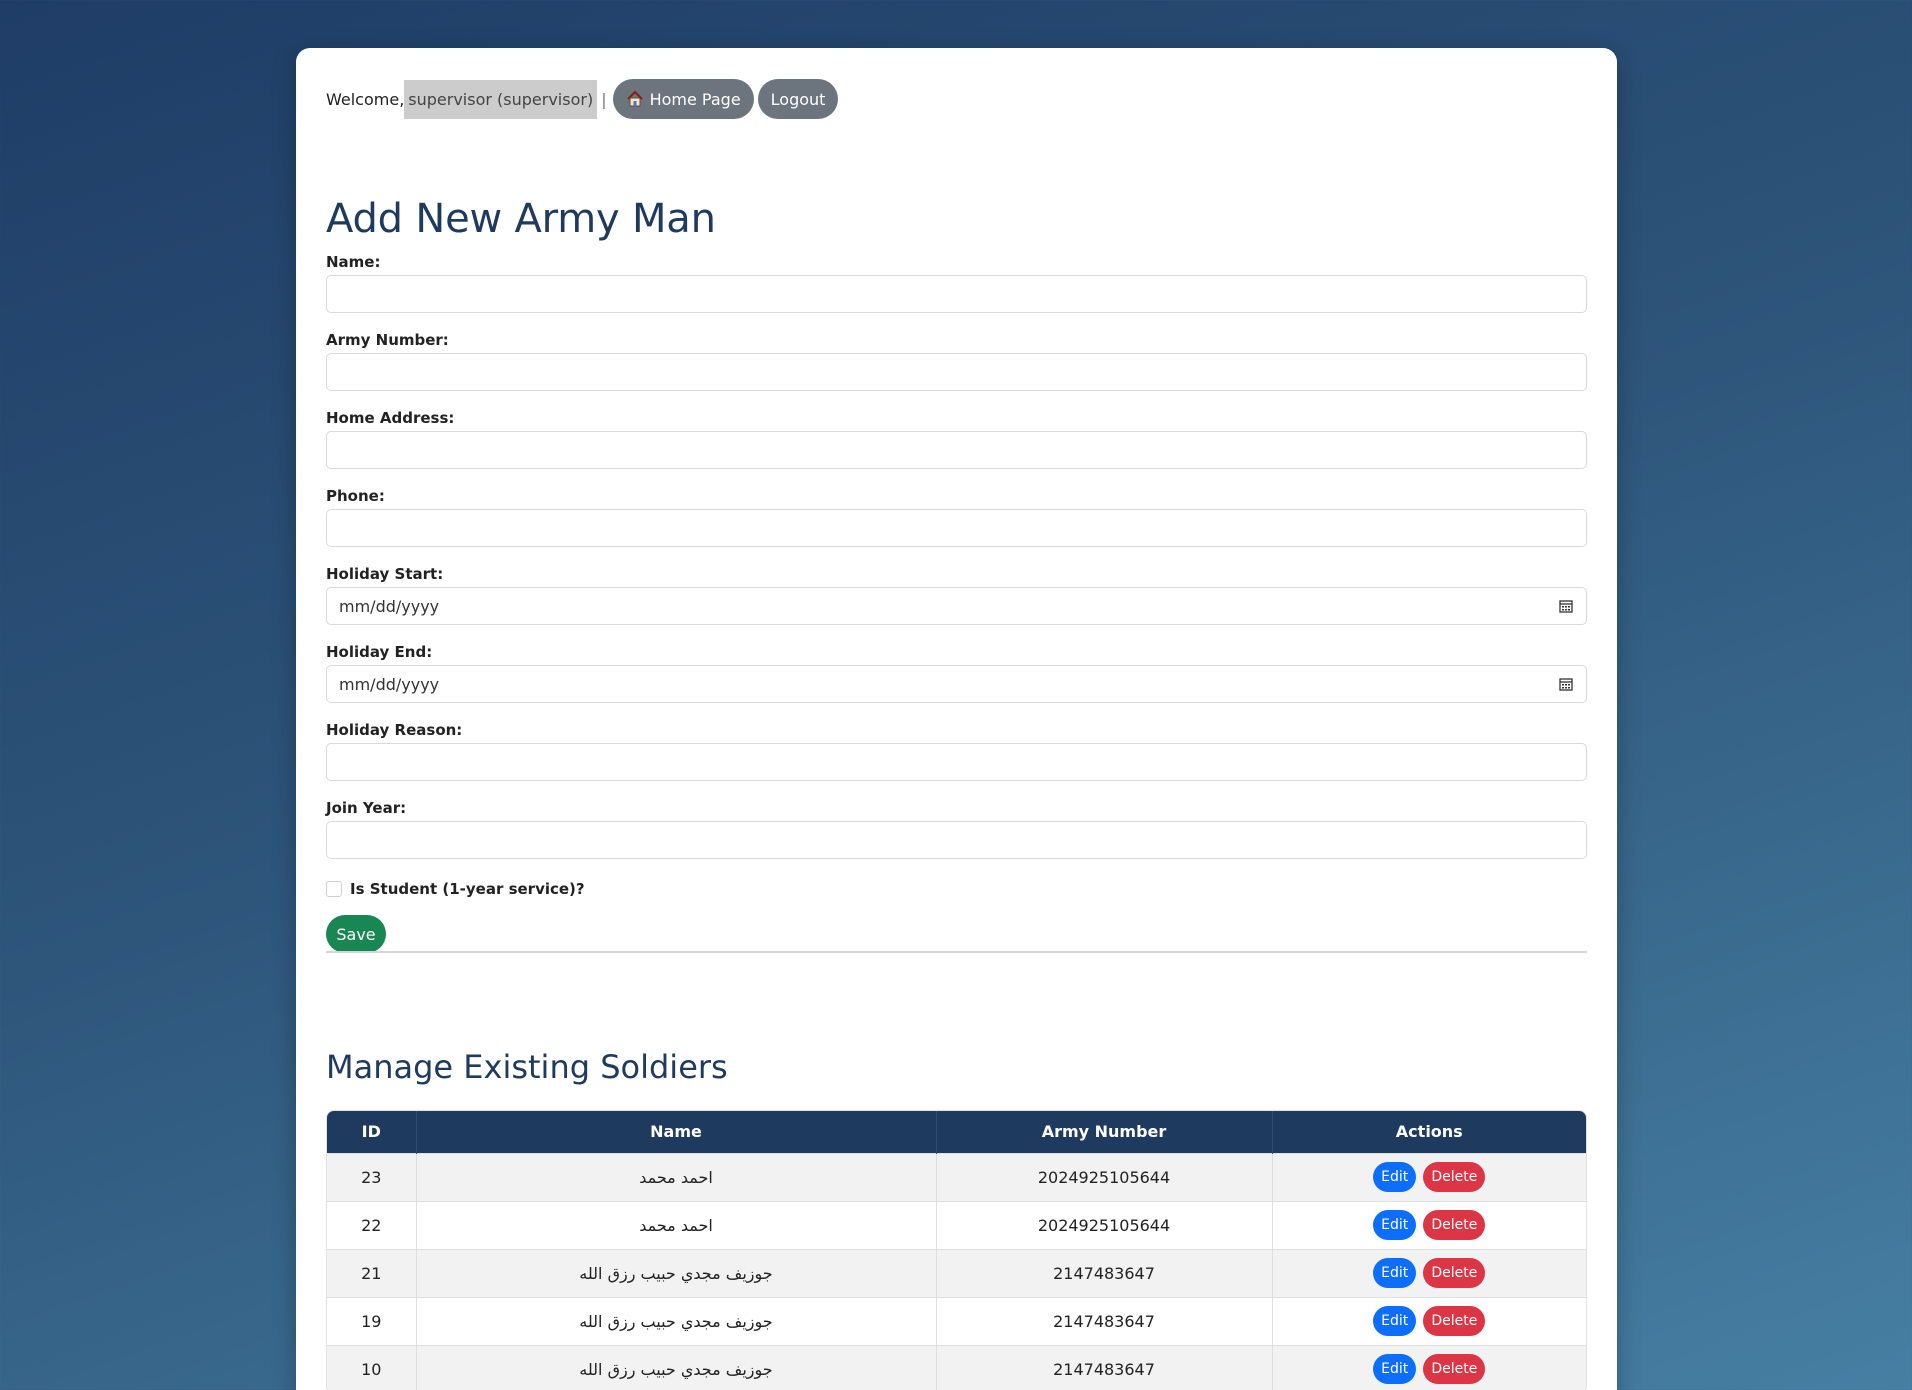 The image size is (1912, 1390). Describe the element at coordinates (365, 99) in the screenshot. I see `welcome-text: Welcome,` at that location.